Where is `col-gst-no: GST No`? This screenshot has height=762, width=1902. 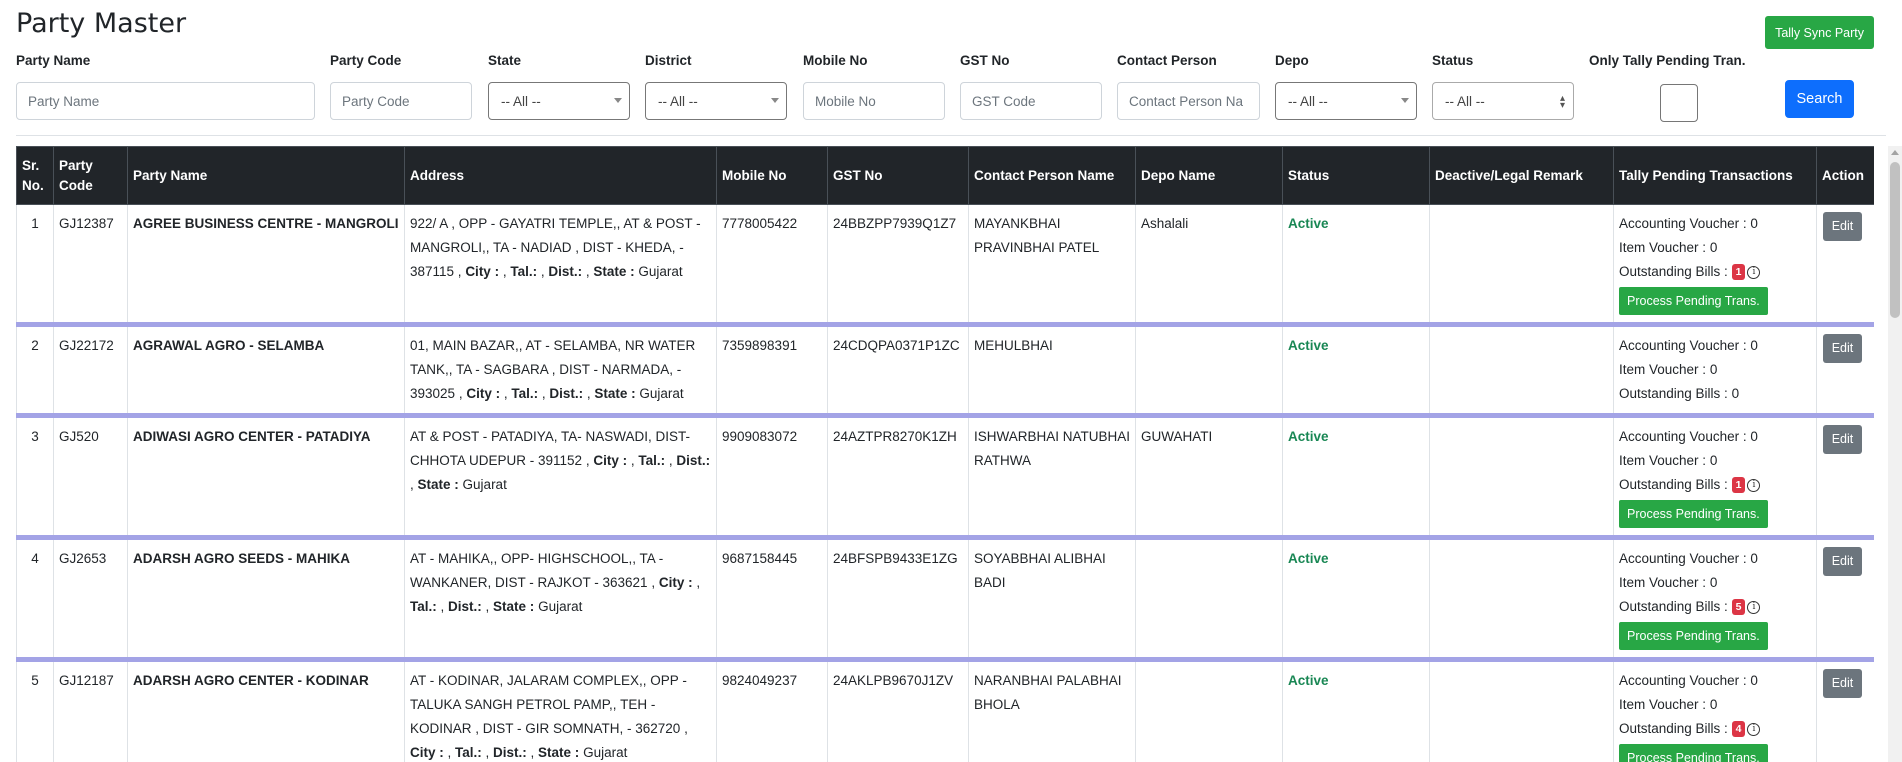 col-gst-no: GST No is located at coordinates (898, 175).